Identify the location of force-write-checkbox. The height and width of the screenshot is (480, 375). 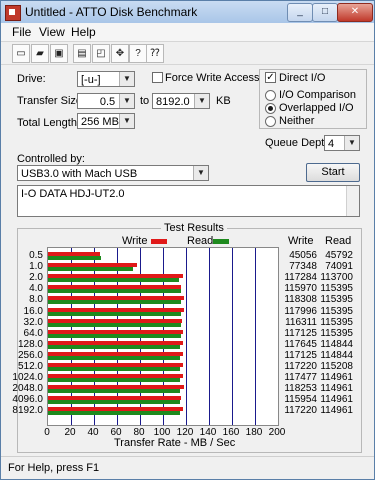
(157, 77).